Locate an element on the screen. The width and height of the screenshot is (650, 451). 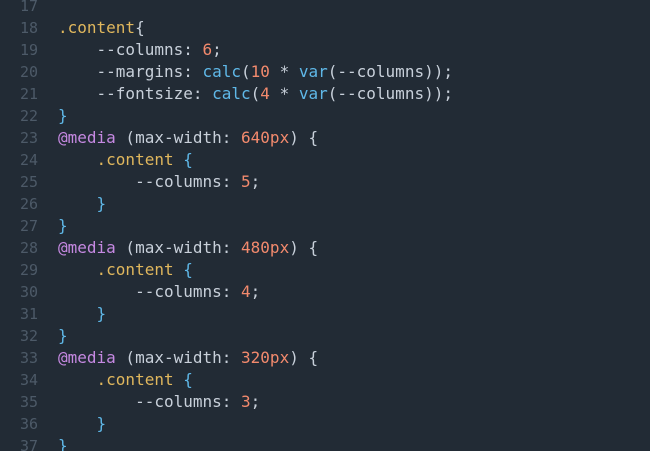
code-line: 35 --columns: 3; is located at coordinates (325, 402).